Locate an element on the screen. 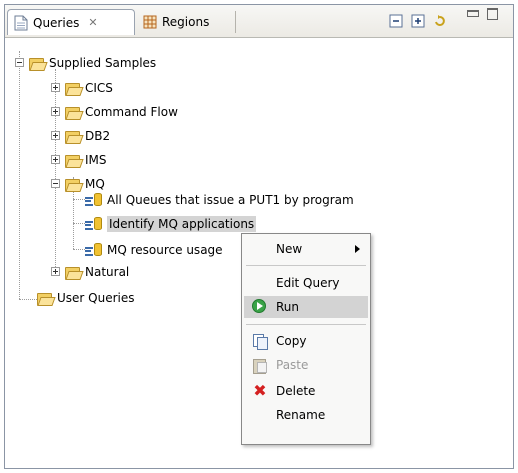 Image resolution: width=518 pixels, height=473 pixels. document-icon is located at coordinates (21, 22).